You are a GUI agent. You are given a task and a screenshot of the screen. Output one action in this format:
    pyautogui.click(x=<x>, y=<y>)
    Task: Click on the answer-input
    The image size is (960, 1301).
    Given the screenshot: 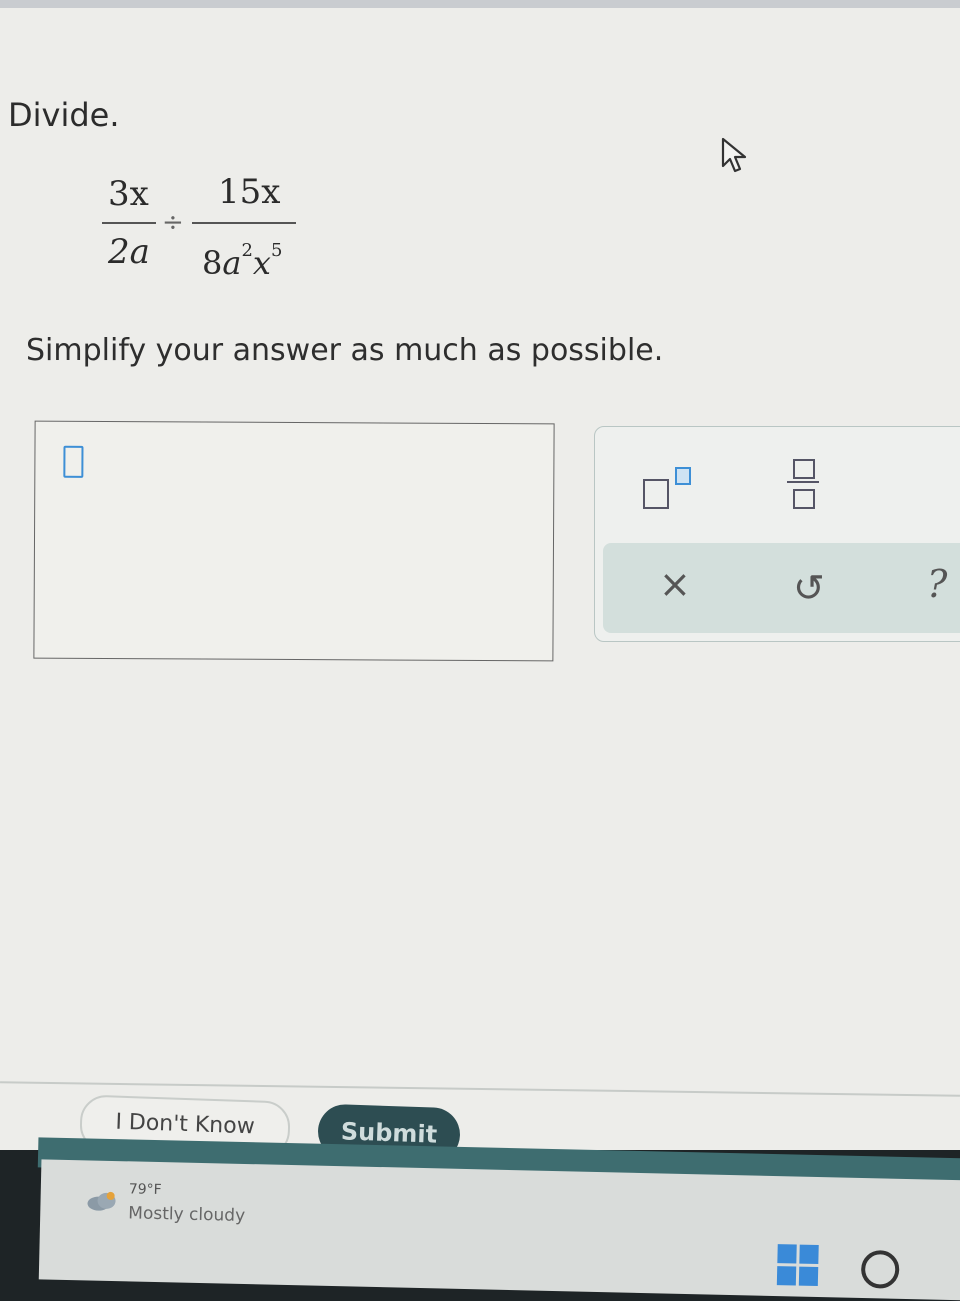 What is the action you would take?
    pyautogui.click(x=294, y=541)
    